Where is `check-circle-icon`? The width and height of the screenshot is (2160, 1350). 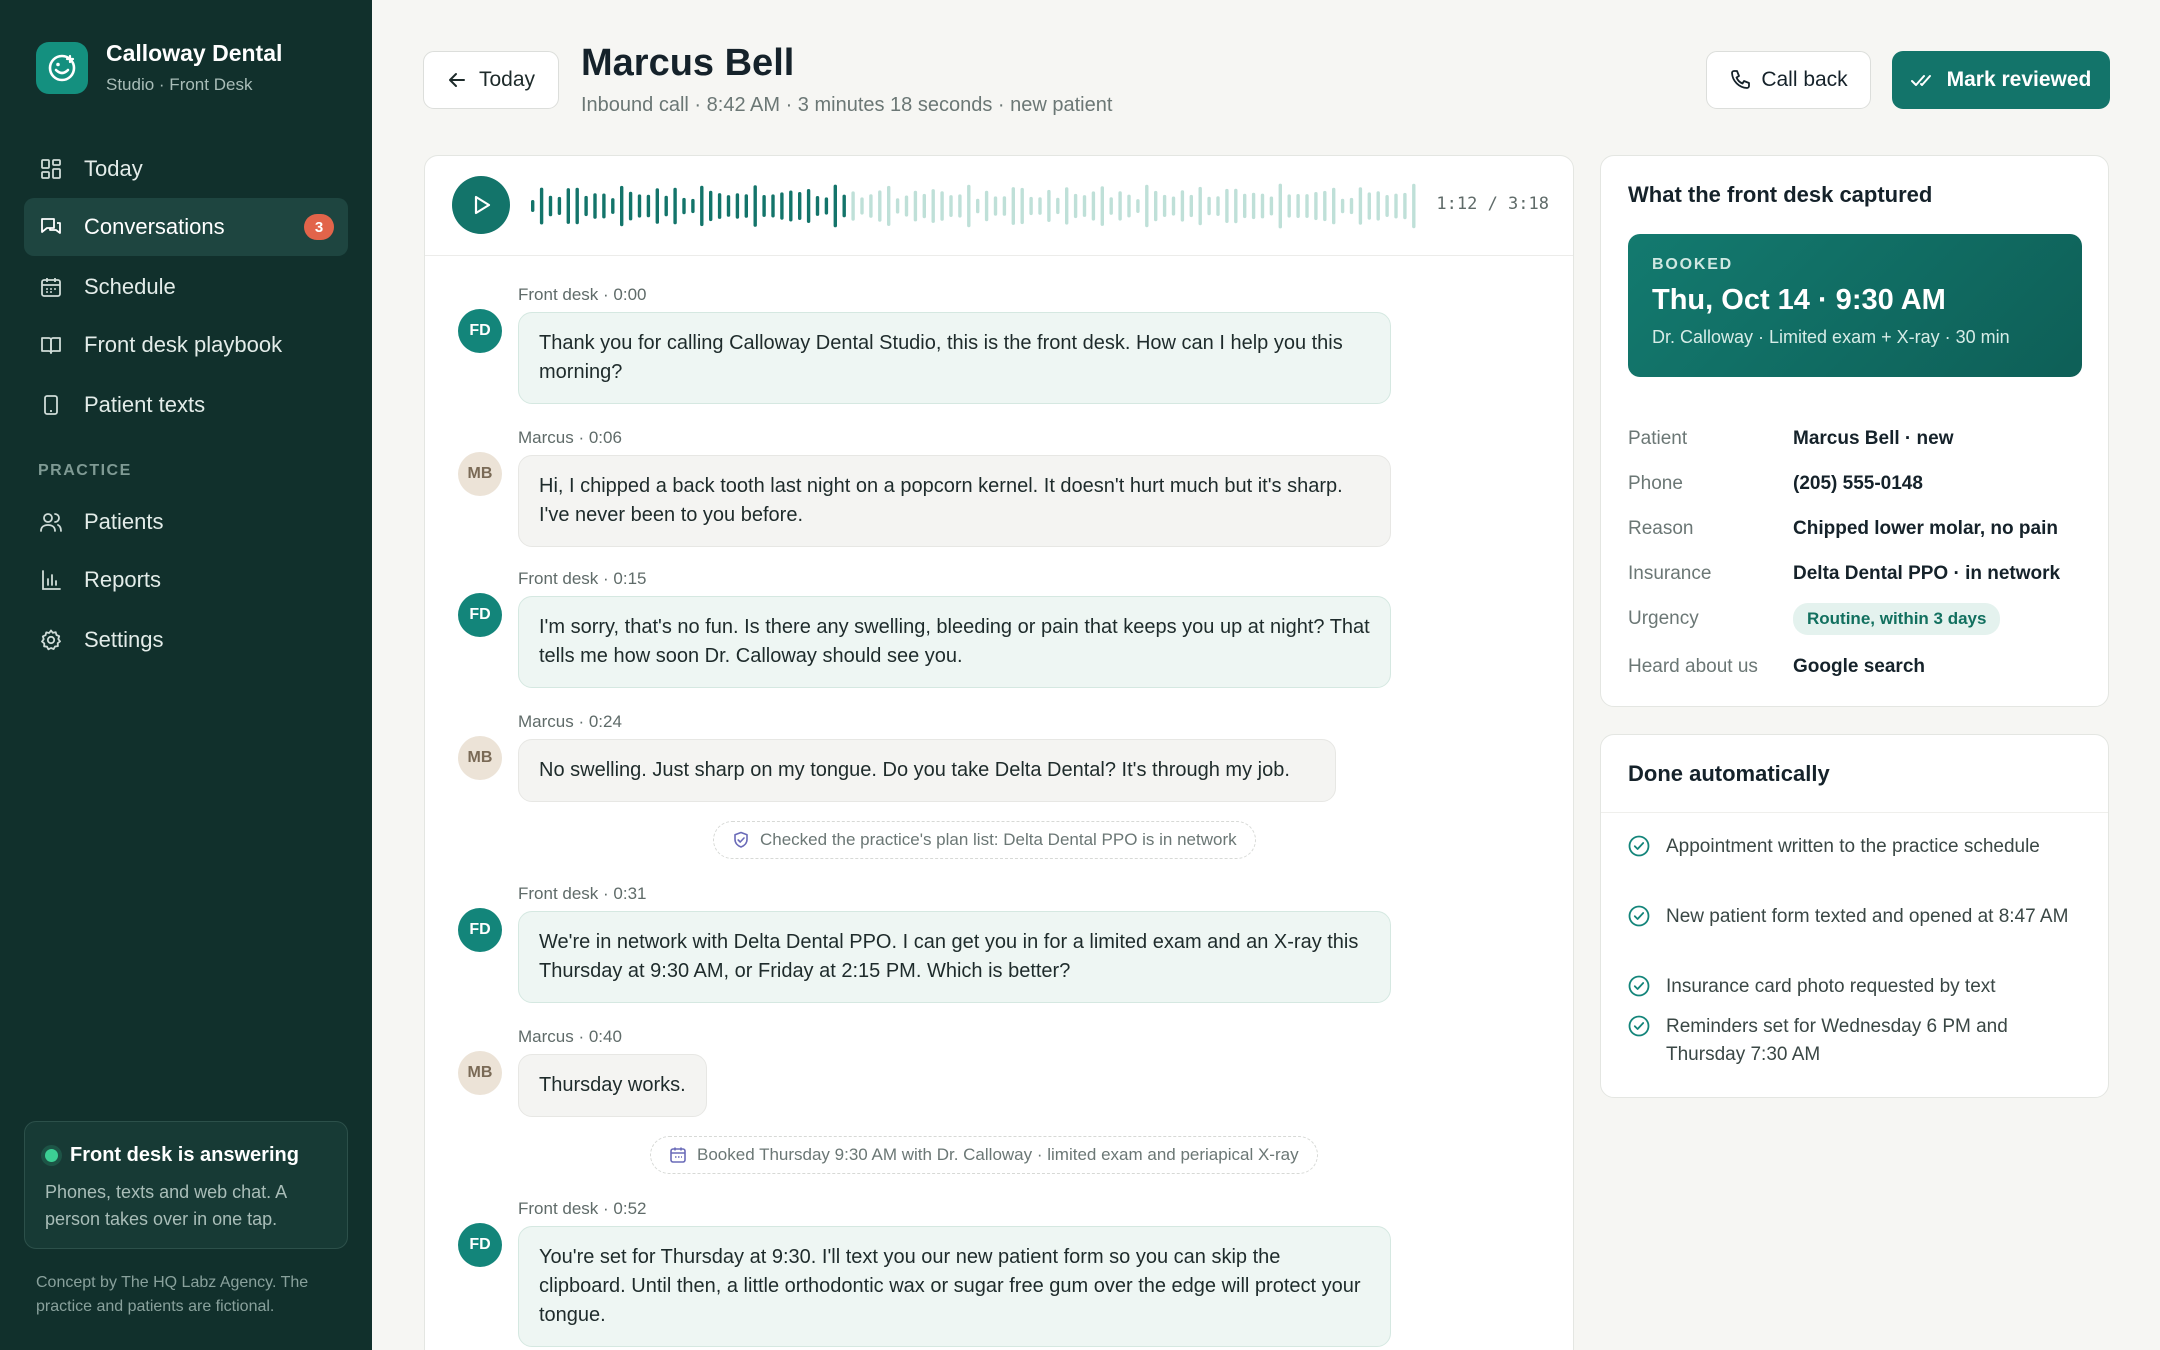 check-circle-icon is located at coordinates (1640, 1027).